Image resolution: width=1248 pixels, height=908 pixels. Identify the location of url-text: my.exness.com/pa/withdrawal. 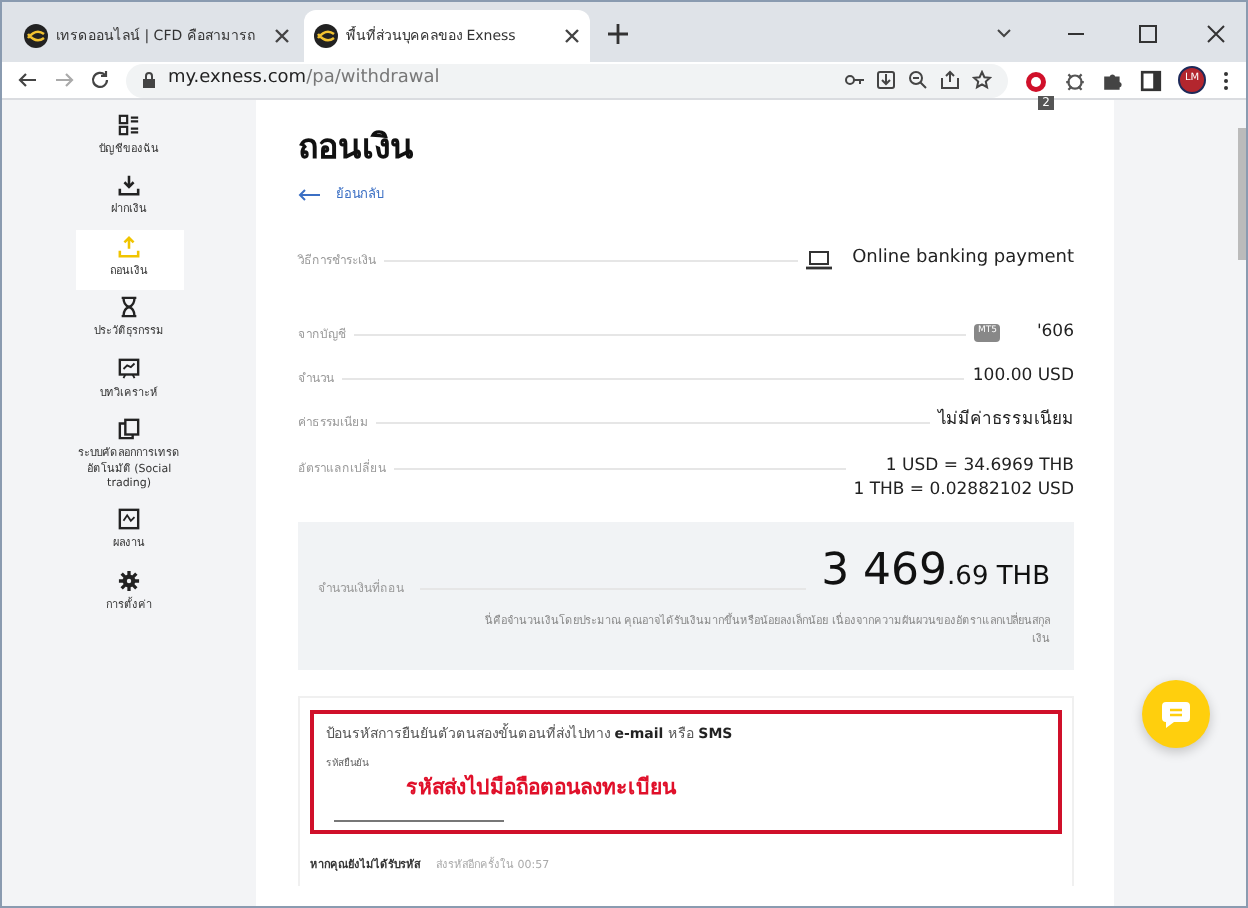
(304, 79).